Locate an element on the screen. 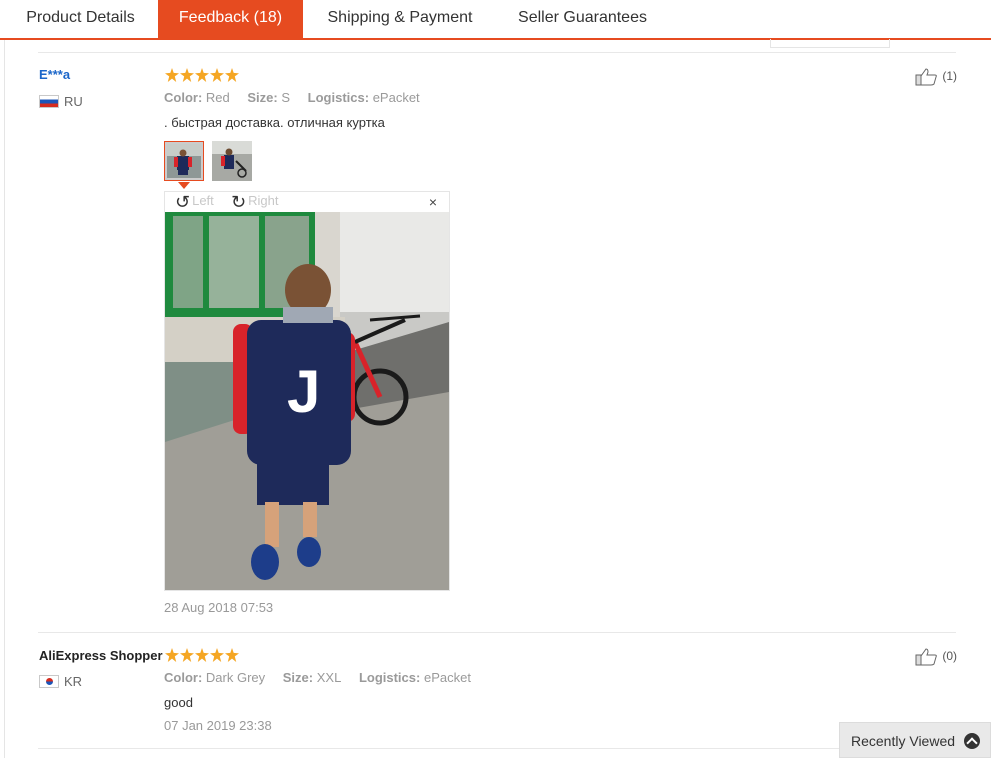 Image resolution: width=991 pixels, height=758 pixels. recently-viewed-bar: Recently Viewed is located at coordinates (915, 740).